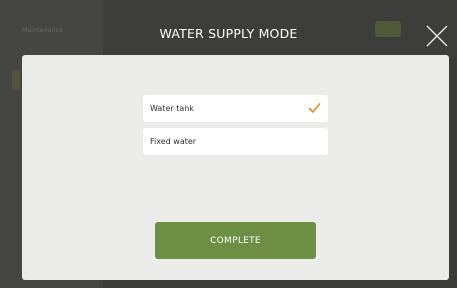  I want to click on option-water-tank: Water tank, so click(235, 108).